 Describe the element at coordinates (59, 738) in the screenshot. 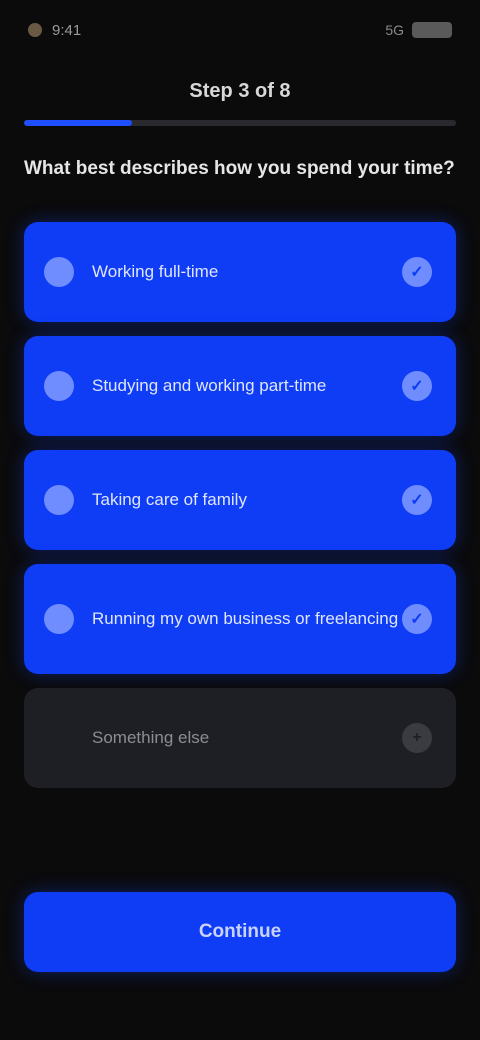

I see `radio-unchecked-icon` at that location.